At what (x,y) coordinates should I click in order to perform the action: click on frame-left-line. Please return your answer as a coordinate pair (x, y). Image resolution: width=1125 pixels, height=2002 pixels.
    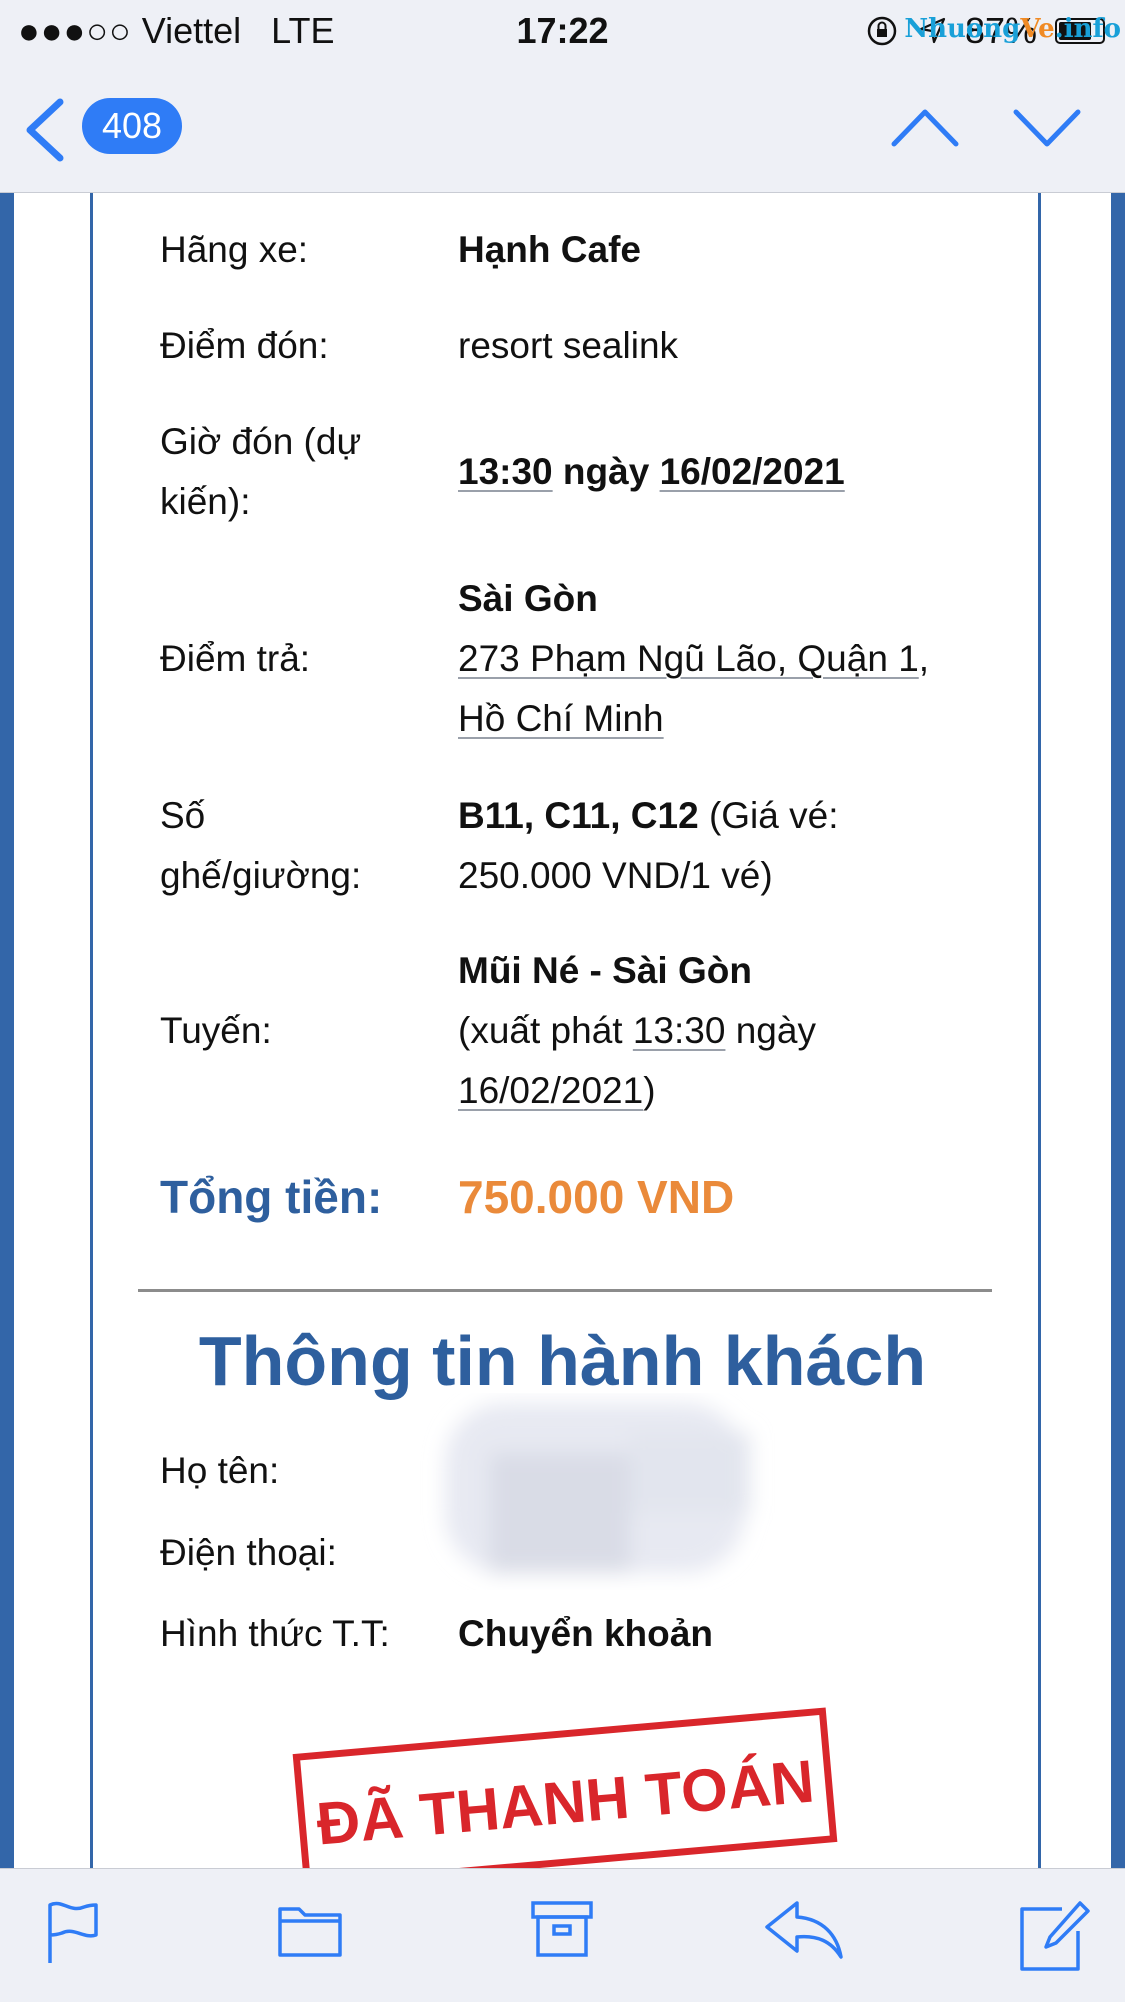
    Looking at the image, I should click on (91, 1030).